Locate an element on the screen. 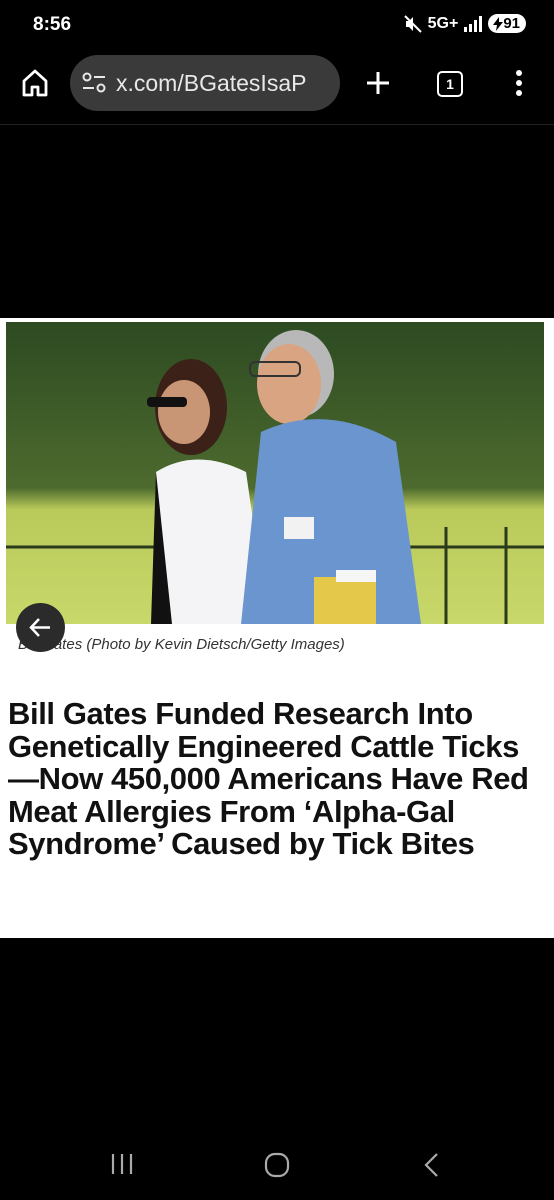 The height and width of the screenshot is (1200, 554). tab-switcher-icon: 1 is located at coordinates (450, 84).